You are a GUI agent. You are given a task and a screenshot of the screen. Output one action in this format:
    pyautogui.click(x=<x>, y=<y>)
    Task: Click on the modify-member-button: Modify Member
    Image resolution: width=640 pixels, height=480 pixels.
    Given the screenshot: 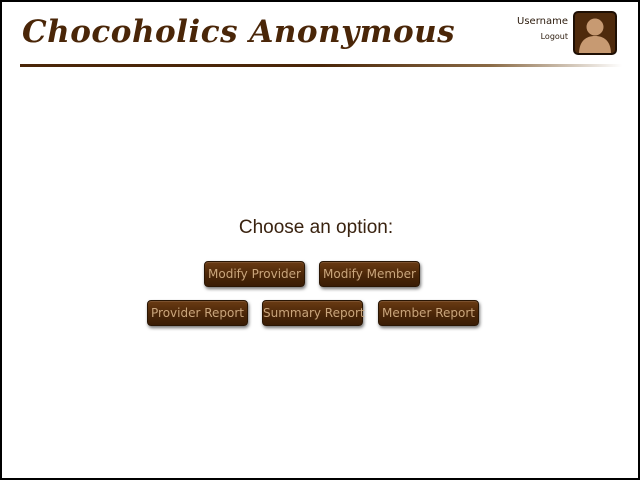 What is the action you would take?
    pyautogui.click(x=369, y=274)
    